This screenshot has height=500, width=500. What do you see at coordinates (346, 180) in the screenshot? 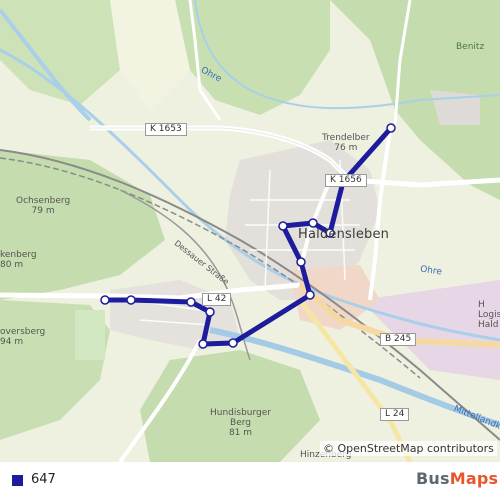
I see `road-shield-k1656: K 1656` at bounding box center [346, 180].